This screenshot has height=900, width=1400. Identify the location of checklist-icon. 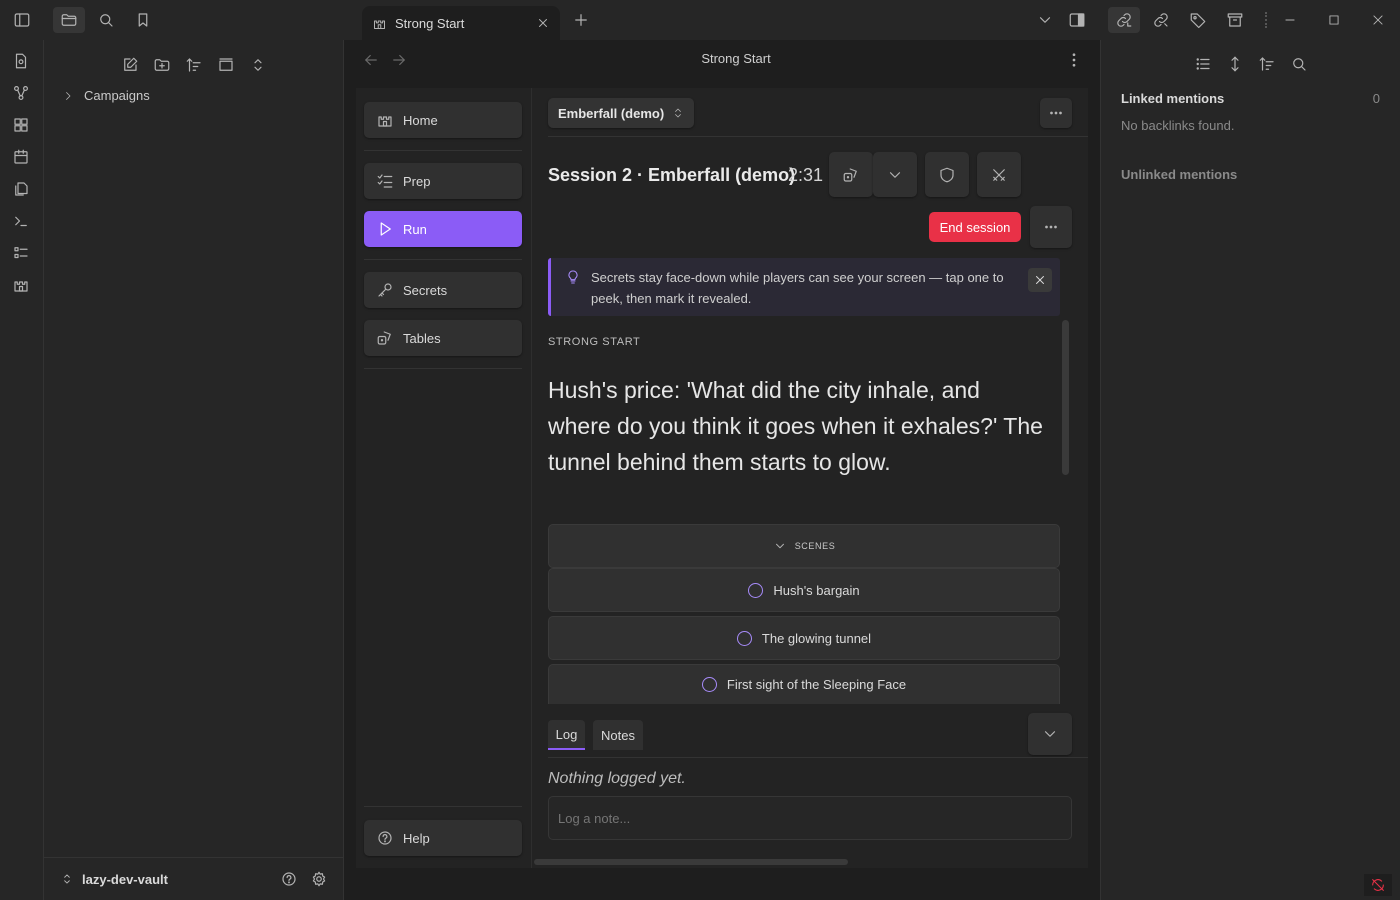
(385, 181).